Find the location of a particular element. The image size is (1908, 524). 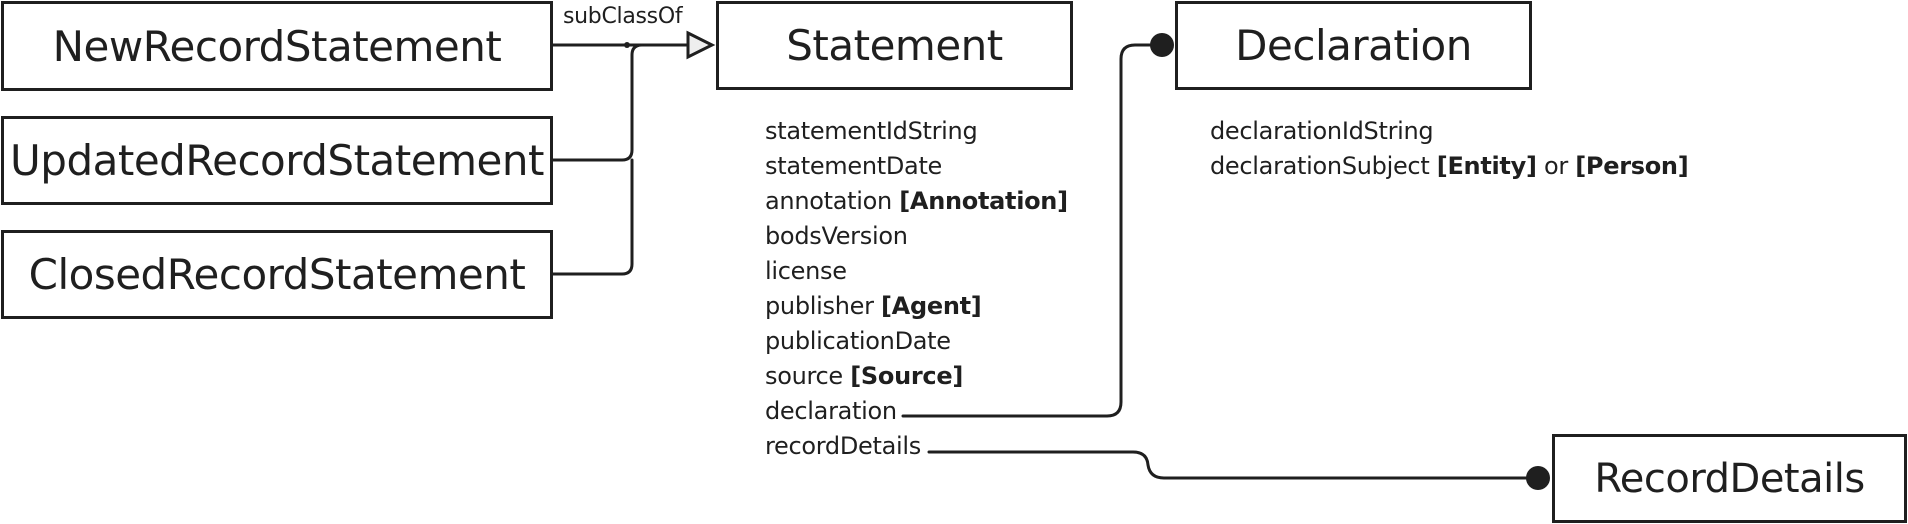

subclass-line-closed is located at coordinates (592, 217).